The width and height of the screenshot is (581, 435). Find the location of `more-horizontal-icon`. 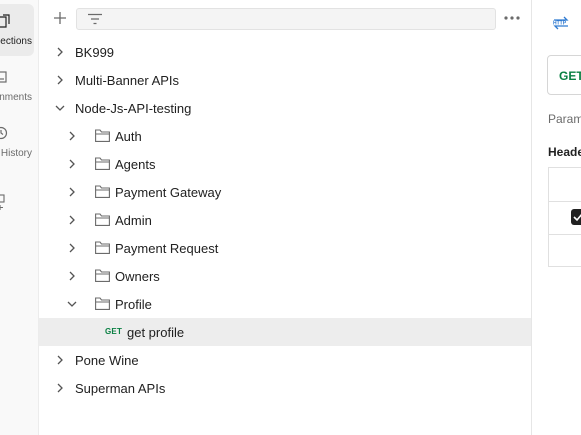

more-horizontal-icon is located at coordinates (512, 18).